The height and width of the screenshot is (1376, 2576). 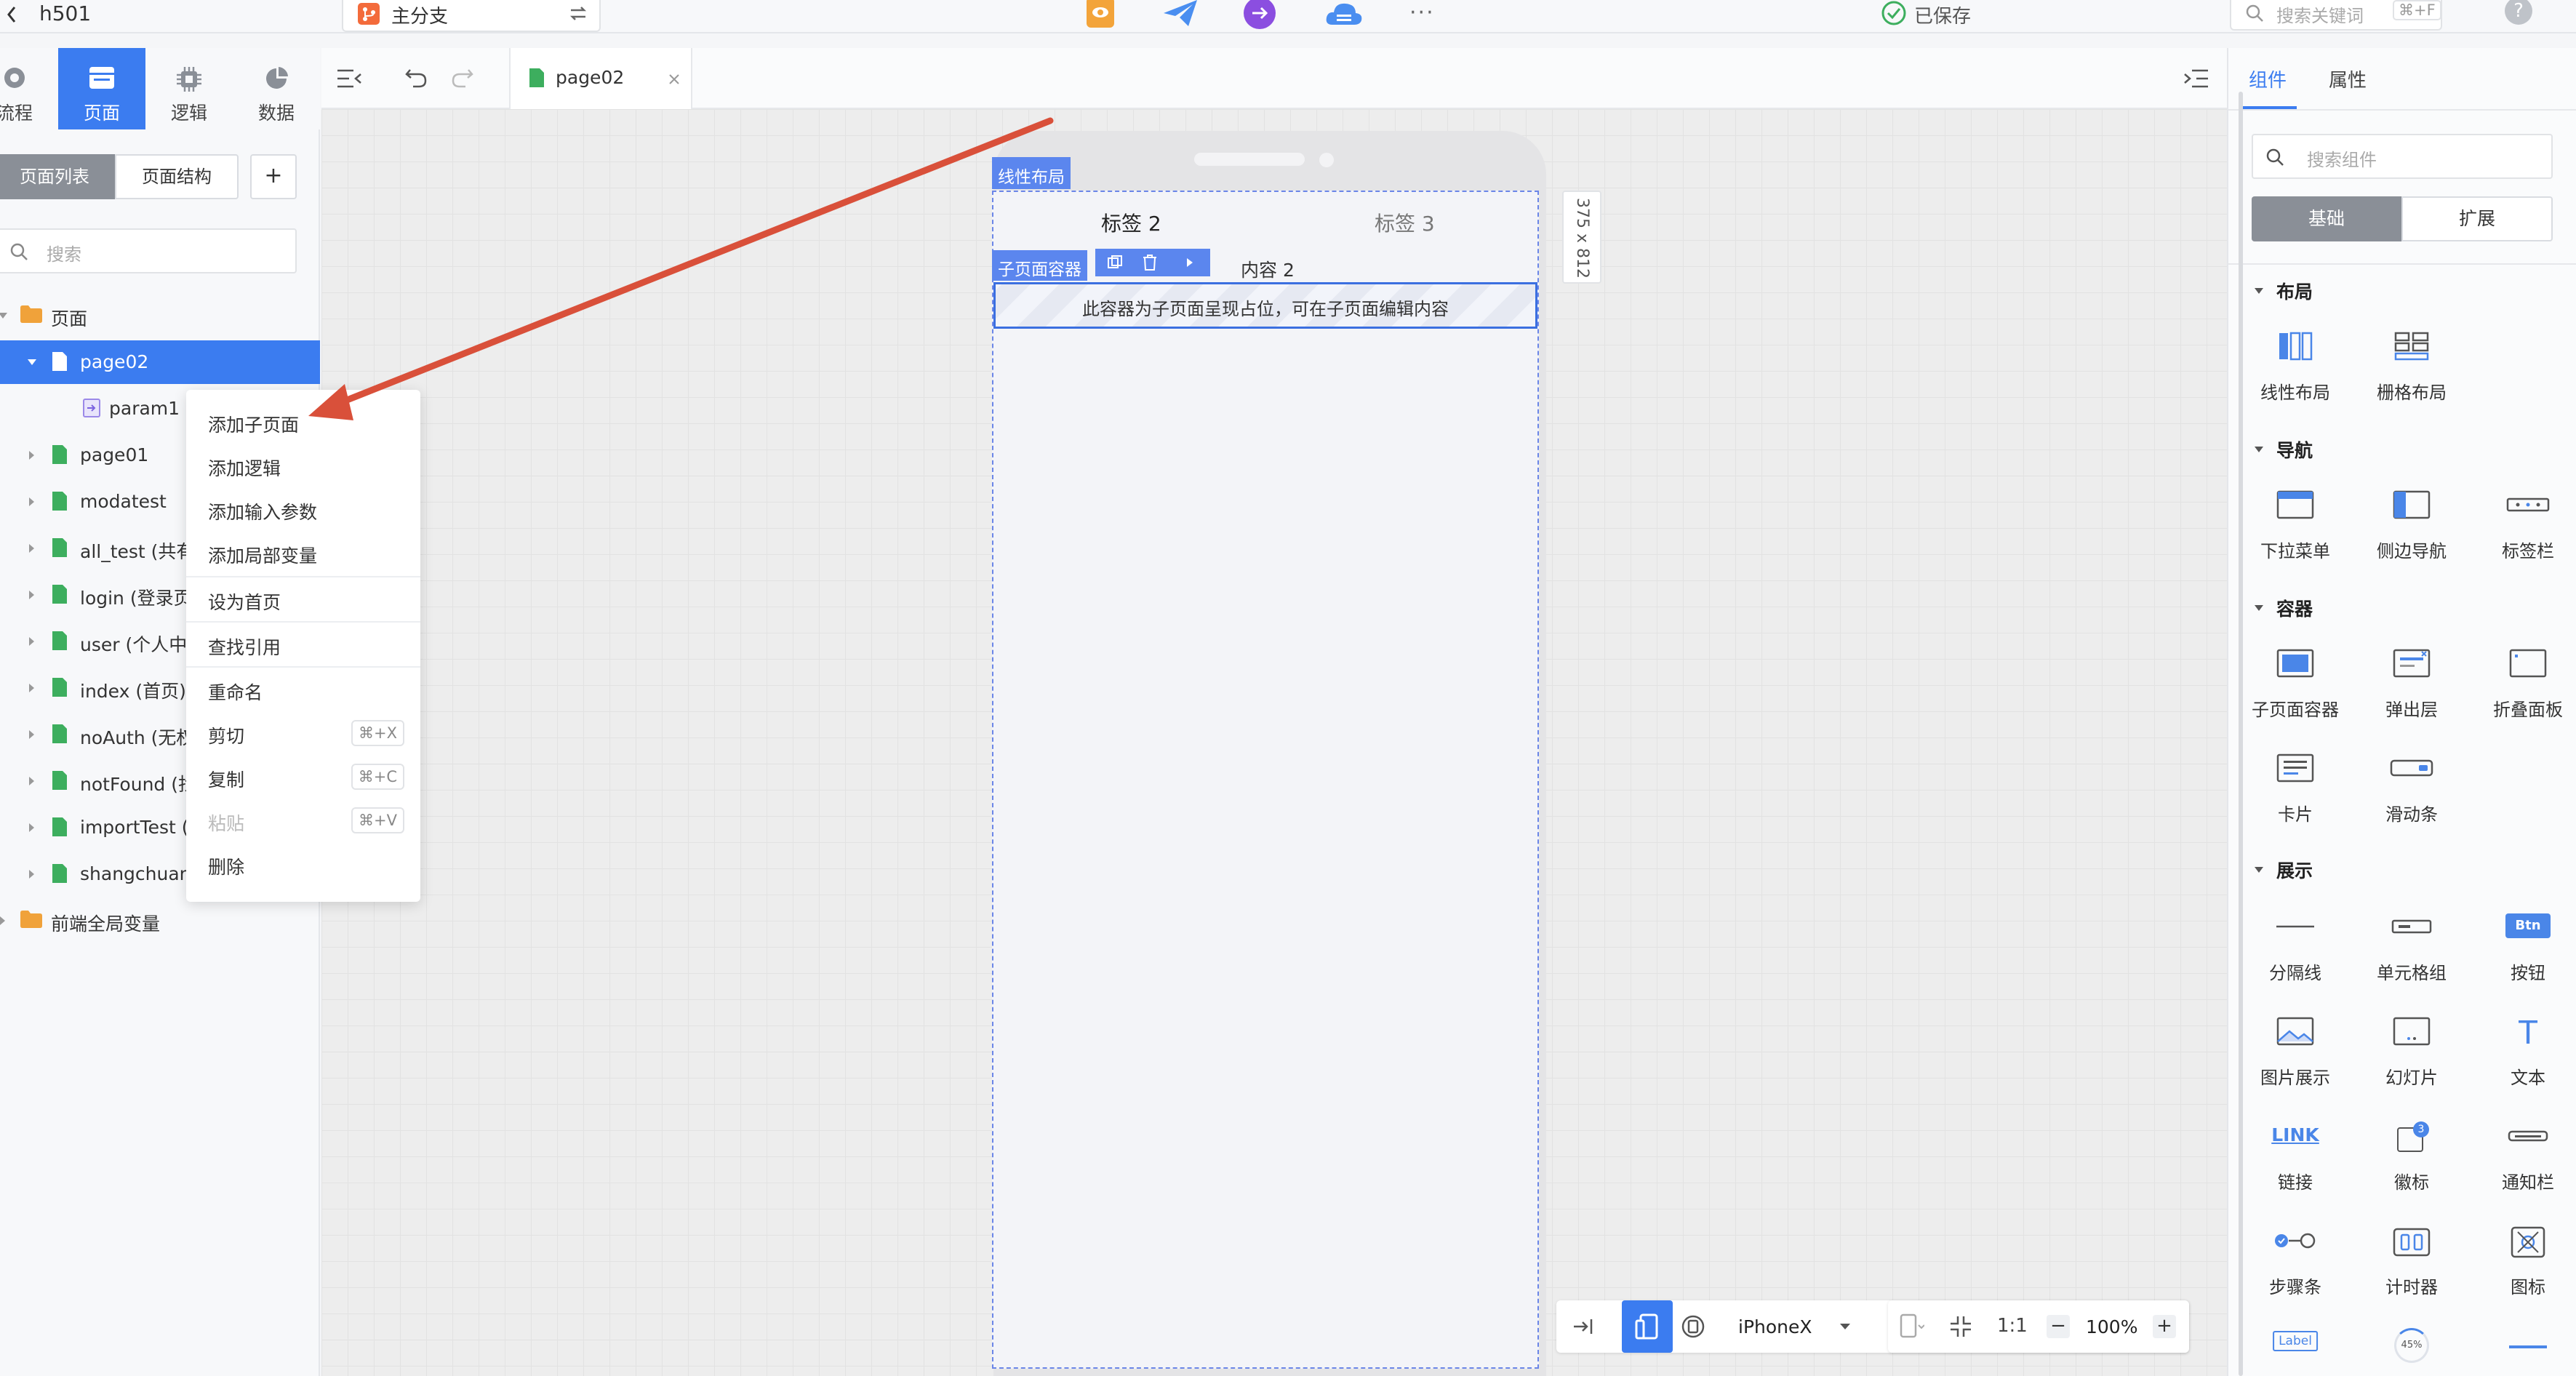 I want to click on rotate-icon, so click(x=1693, y=1326).